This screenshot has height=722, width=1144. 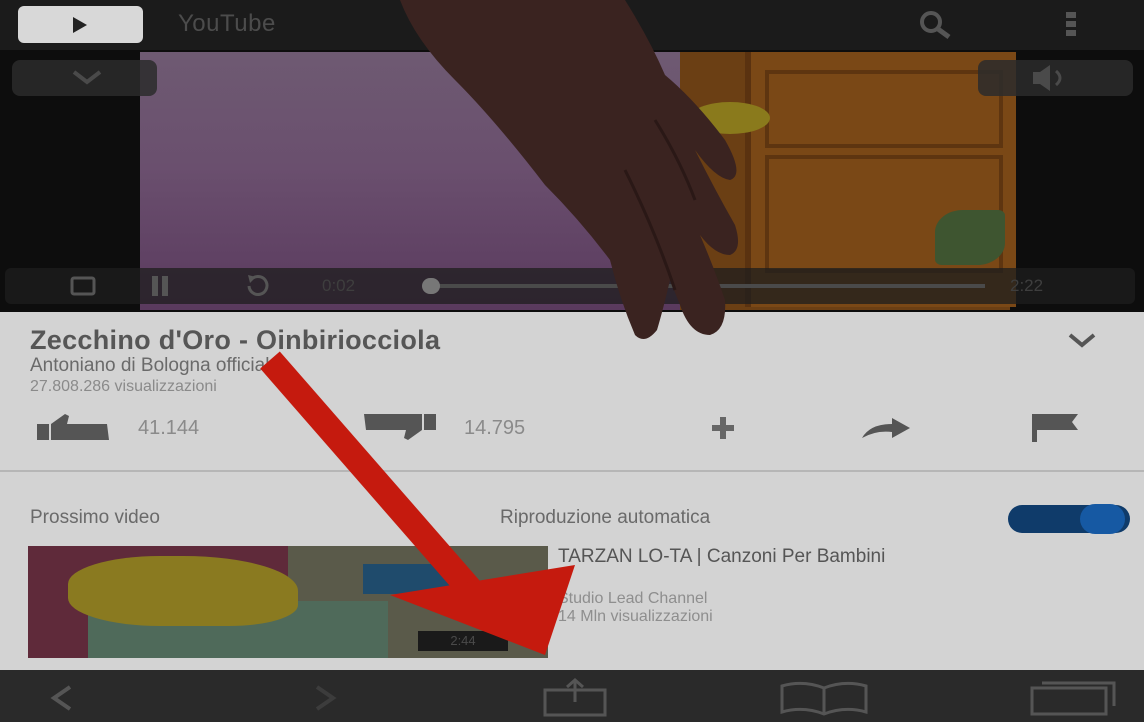 I want to click on thumbs-up-icon, so click(x=75, y=427).